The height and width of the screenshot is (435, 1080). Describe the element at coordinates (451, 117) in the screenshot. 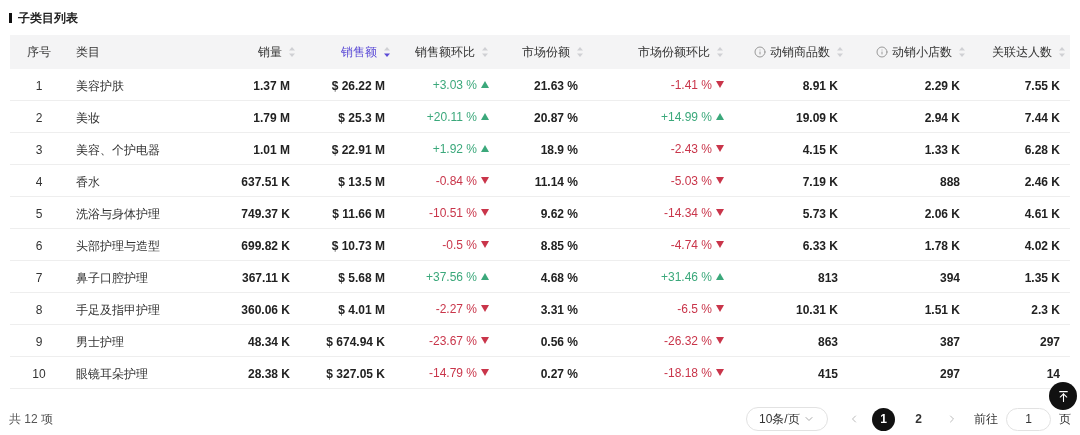

I see `change-value: +20.11 %` at that location.